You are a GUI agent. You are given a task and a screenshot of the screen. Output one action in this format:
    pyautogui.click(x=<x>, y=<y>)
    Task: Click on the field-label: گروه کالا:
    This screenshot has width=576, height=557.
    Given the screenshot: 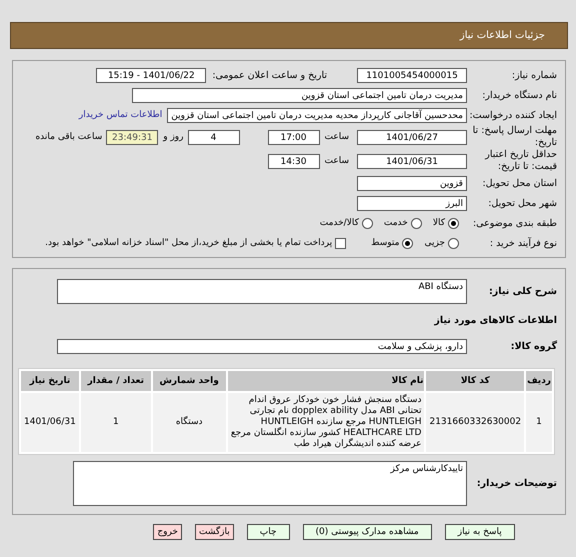 What is the action you would take?
    pyautogui.click(x=534, y=346)
    